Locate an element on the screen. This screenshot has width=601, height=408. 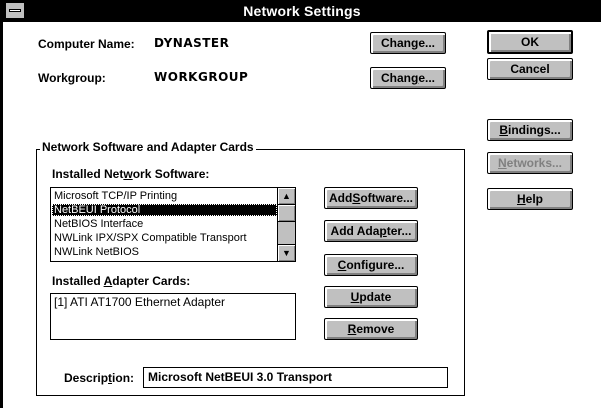
window-title: Network Settings is located at coordinates (302, 11).